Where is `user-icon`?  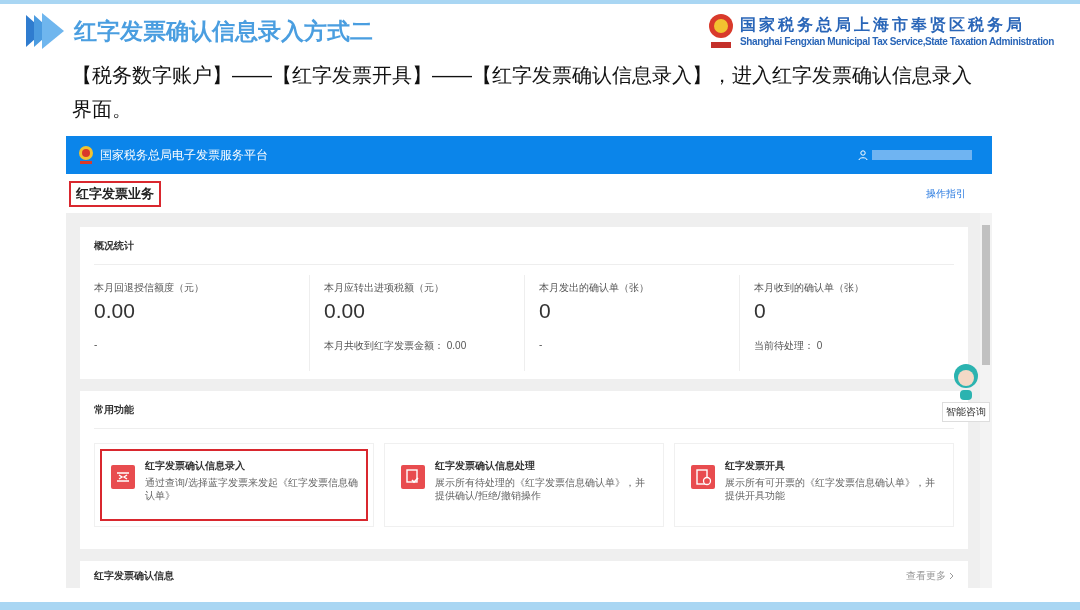 user-icon is located at coordinates (863, 155).